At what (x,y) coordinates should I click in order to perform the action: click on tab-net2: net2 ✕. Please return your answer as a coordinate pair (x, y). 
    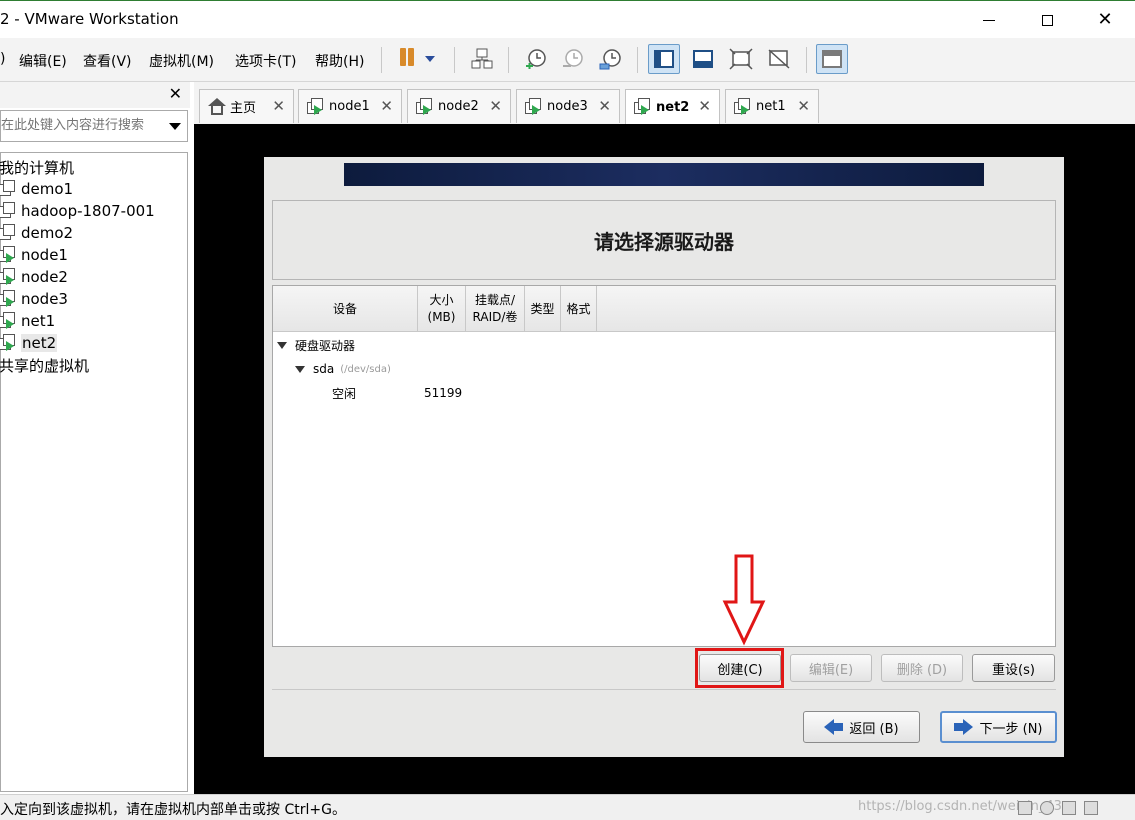
    Looking at the image, I should click on (672, 106).